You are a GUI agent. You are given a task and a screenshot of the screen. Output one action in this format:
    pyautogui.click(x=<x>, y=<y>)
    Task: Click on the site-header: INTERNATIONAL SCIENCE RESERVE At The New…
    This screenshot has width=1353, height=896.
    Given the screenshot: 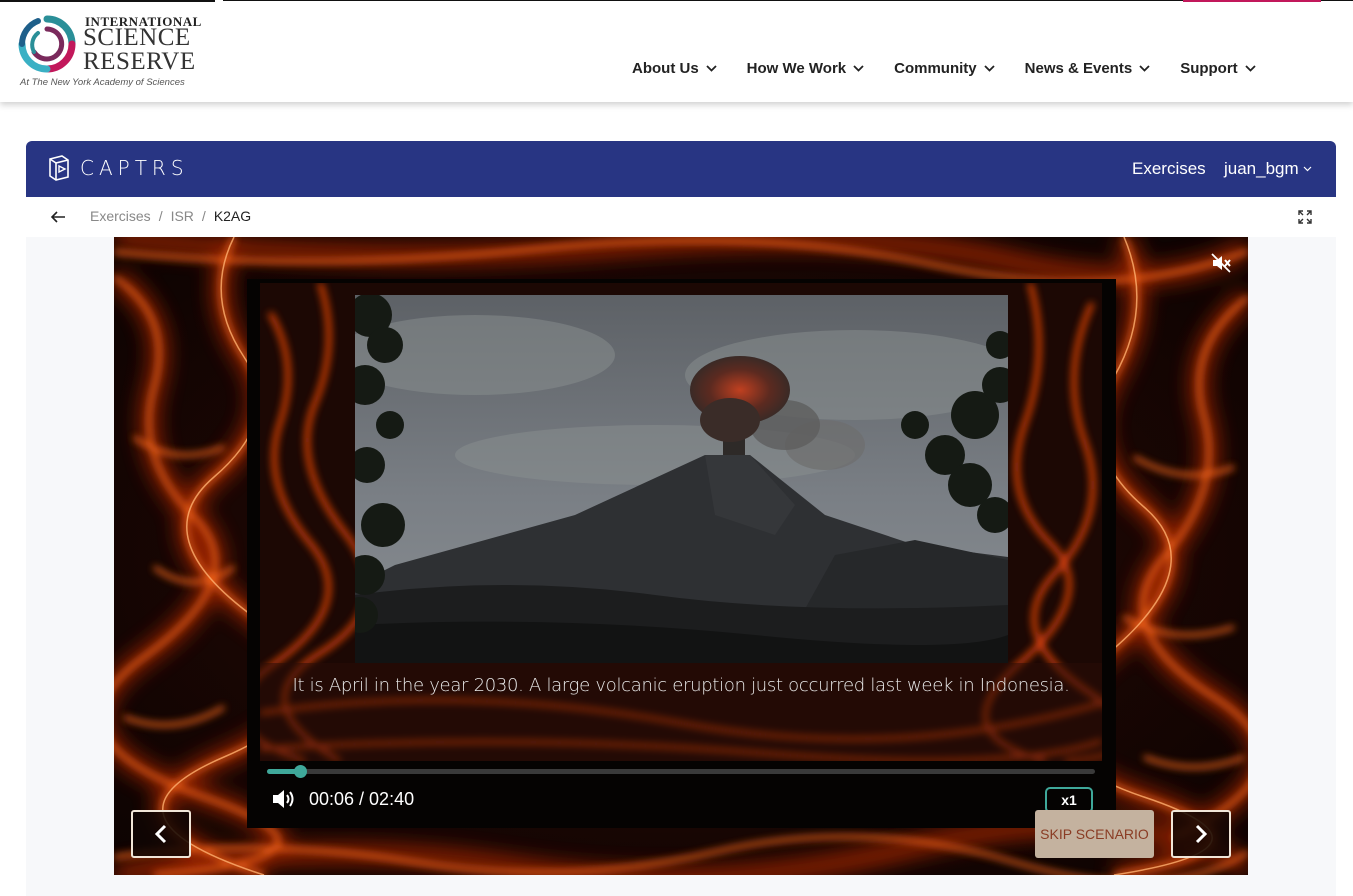 What is the action you would take?
    pyautogui.click(x=676, y=51)
    